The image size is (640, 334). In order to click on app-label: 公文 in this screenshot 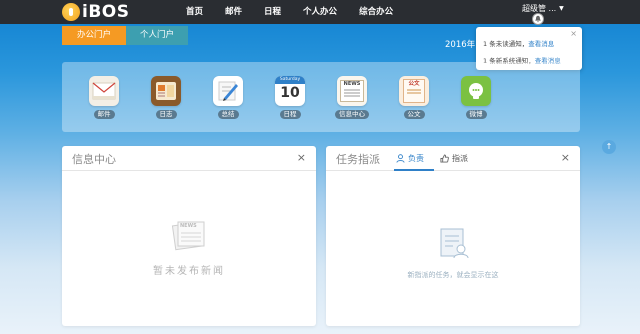, I will do `click(414, 114)`.